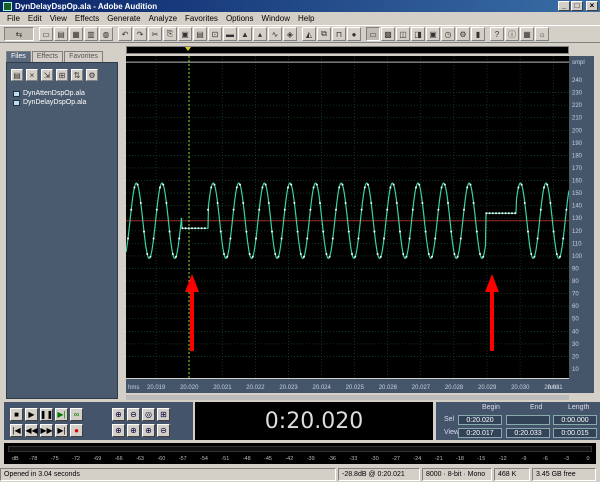  Describe the element at coordinates (433, 34) in the screenshot. I see `edit-view-icon: ▣` at that location.